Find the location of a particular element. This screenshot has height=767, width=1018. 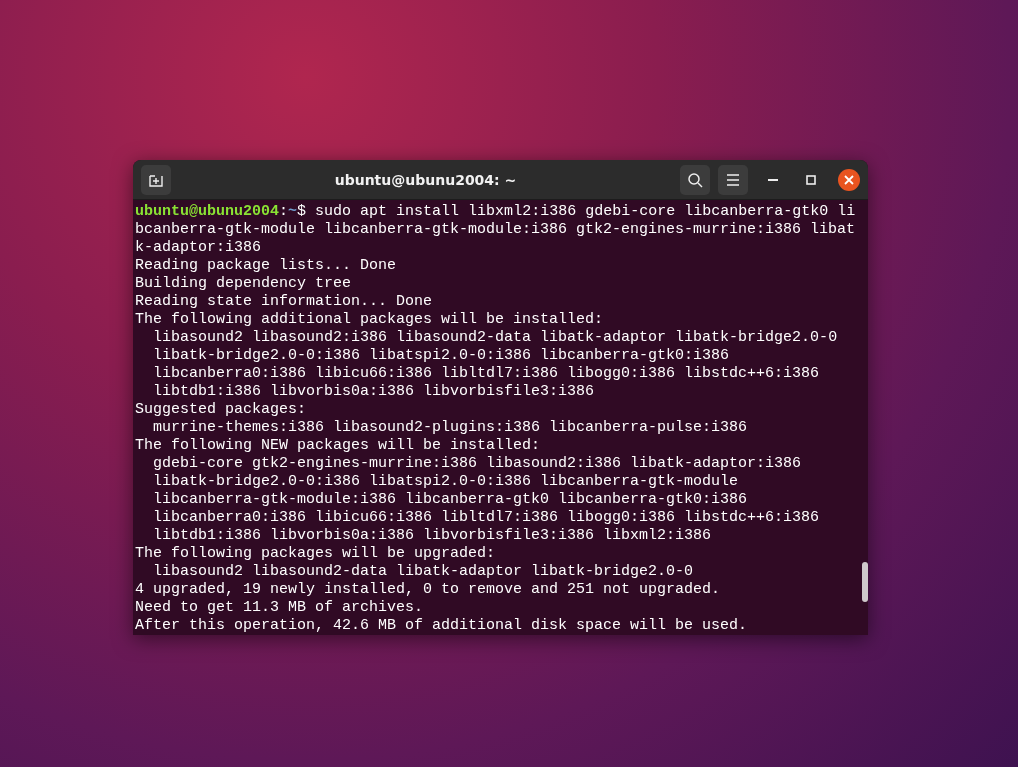

output-line: libcanberra-gtk-module:i386 libcanberra-gtk0 libcanberra-gtk0:i386 is located at coordinates (450, 500).